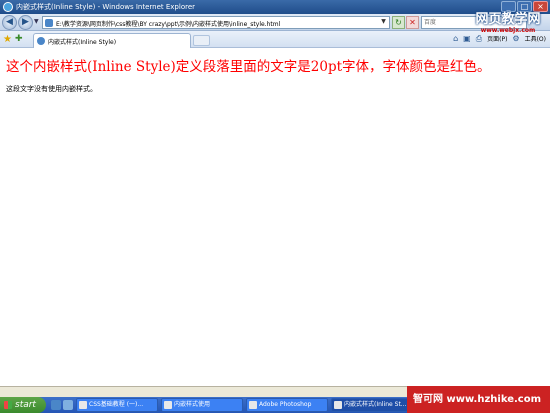  What do you see at coordinates (201, 40) in the screenshot?
I see `new-tab-button` at bounding box center [201, 40].